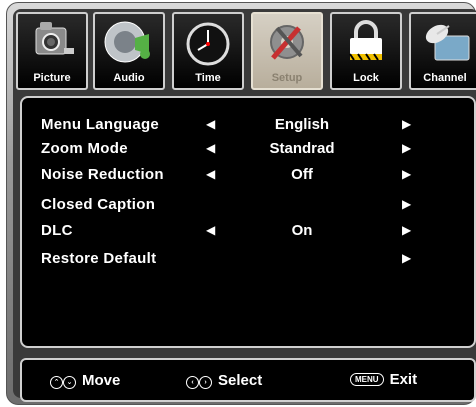 This screenshot has height=407, width=476. What do you see at coordinates (249, 125) in the screenshot?
I see `menu-row-menu-language: Menu Language ◀ English ▶` at bounding box center [249, 125].